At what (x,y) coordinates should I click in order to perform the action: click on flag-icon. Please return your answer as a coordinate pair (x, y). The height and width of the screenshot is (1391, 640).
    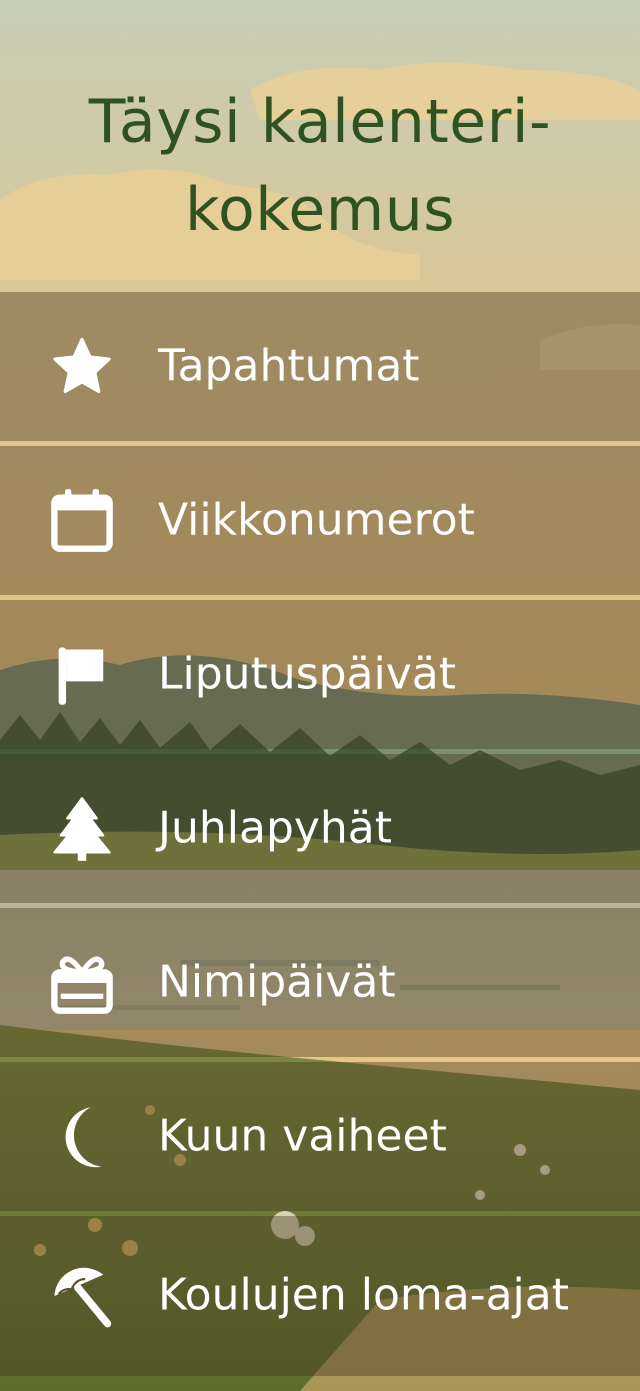
    Looking at the image, I should click on (82, 675).